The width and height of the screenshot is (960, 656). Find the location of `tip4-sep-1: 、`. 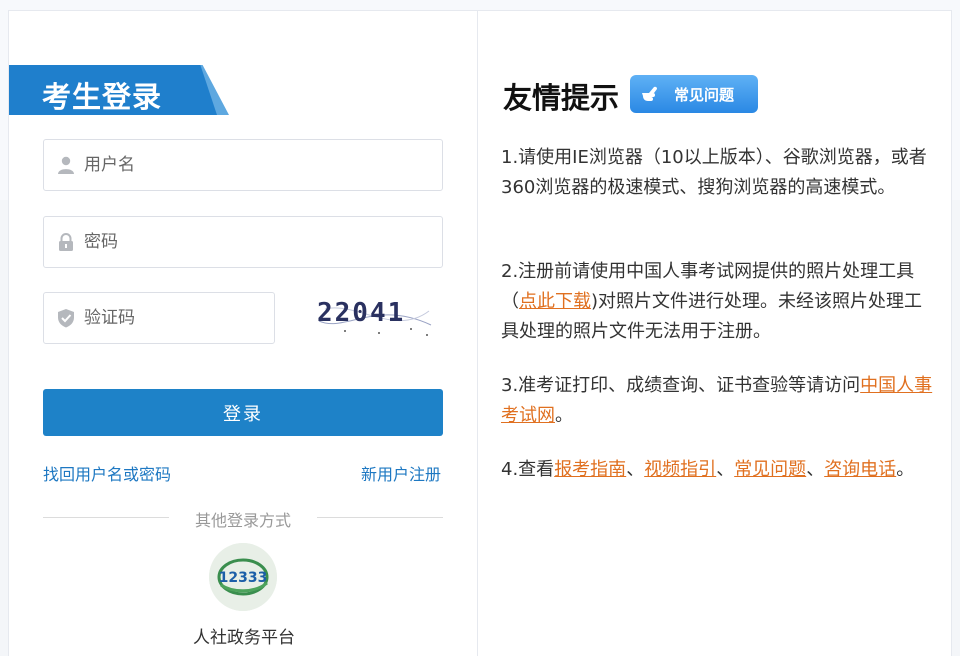

tip4-sep-1: 、 is located at coordinates (635, 469).